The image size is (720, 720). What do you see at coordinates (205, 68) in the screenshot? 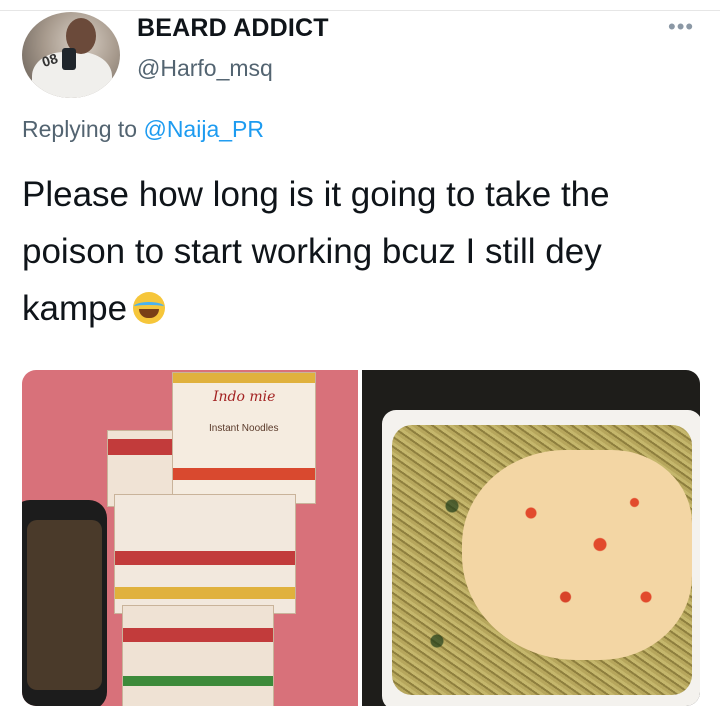
I see `author-handle: @Harfo_msq` at bounding box center [205, 68].